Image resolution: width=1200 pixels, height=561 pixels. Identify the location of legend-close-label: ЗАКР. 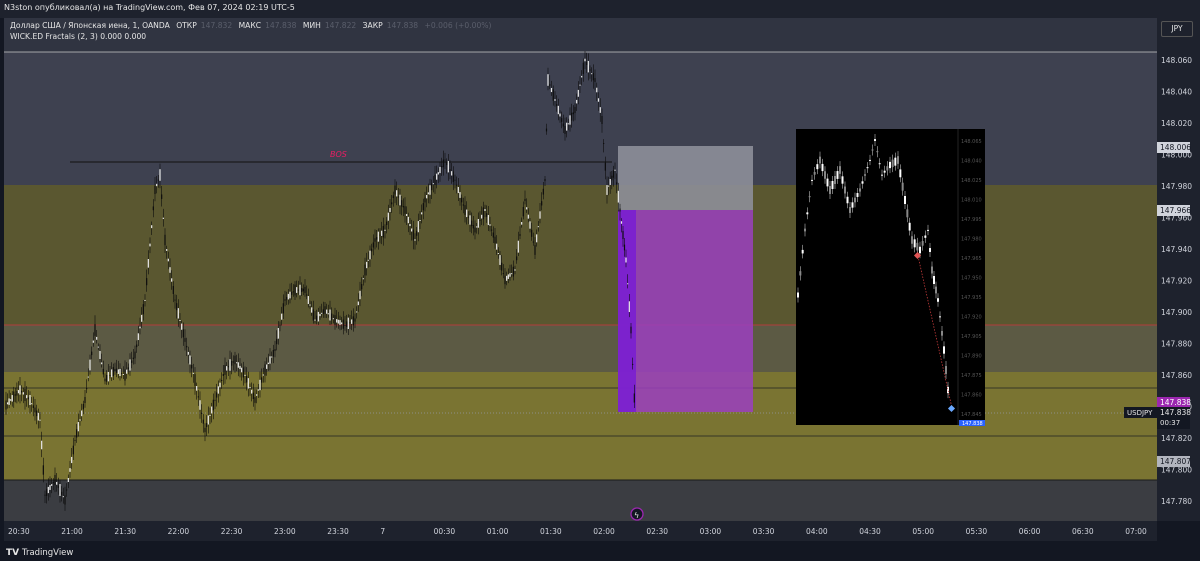
(372, 25).